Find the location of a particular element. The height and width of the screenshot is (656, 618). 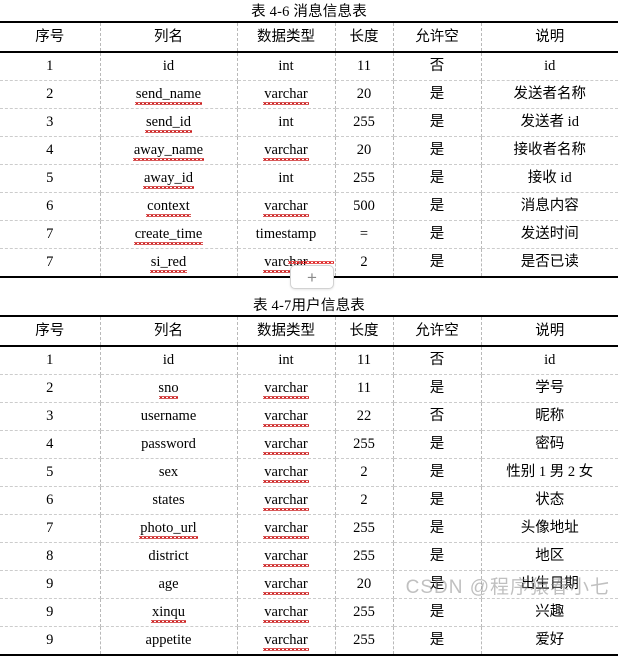

table-row: 4 password varchar 255 是密码 is located at coordinates (309, 444).